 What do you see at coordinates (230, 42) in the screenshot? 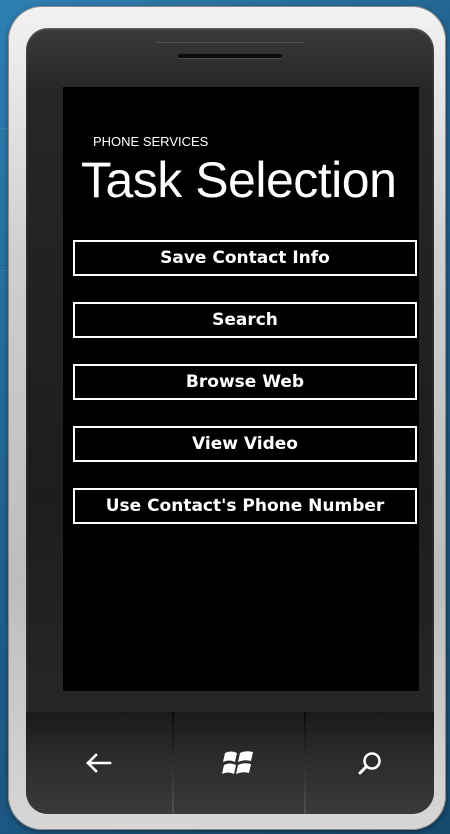
I see `speaker-highlight` at bounding box center [230, 42].